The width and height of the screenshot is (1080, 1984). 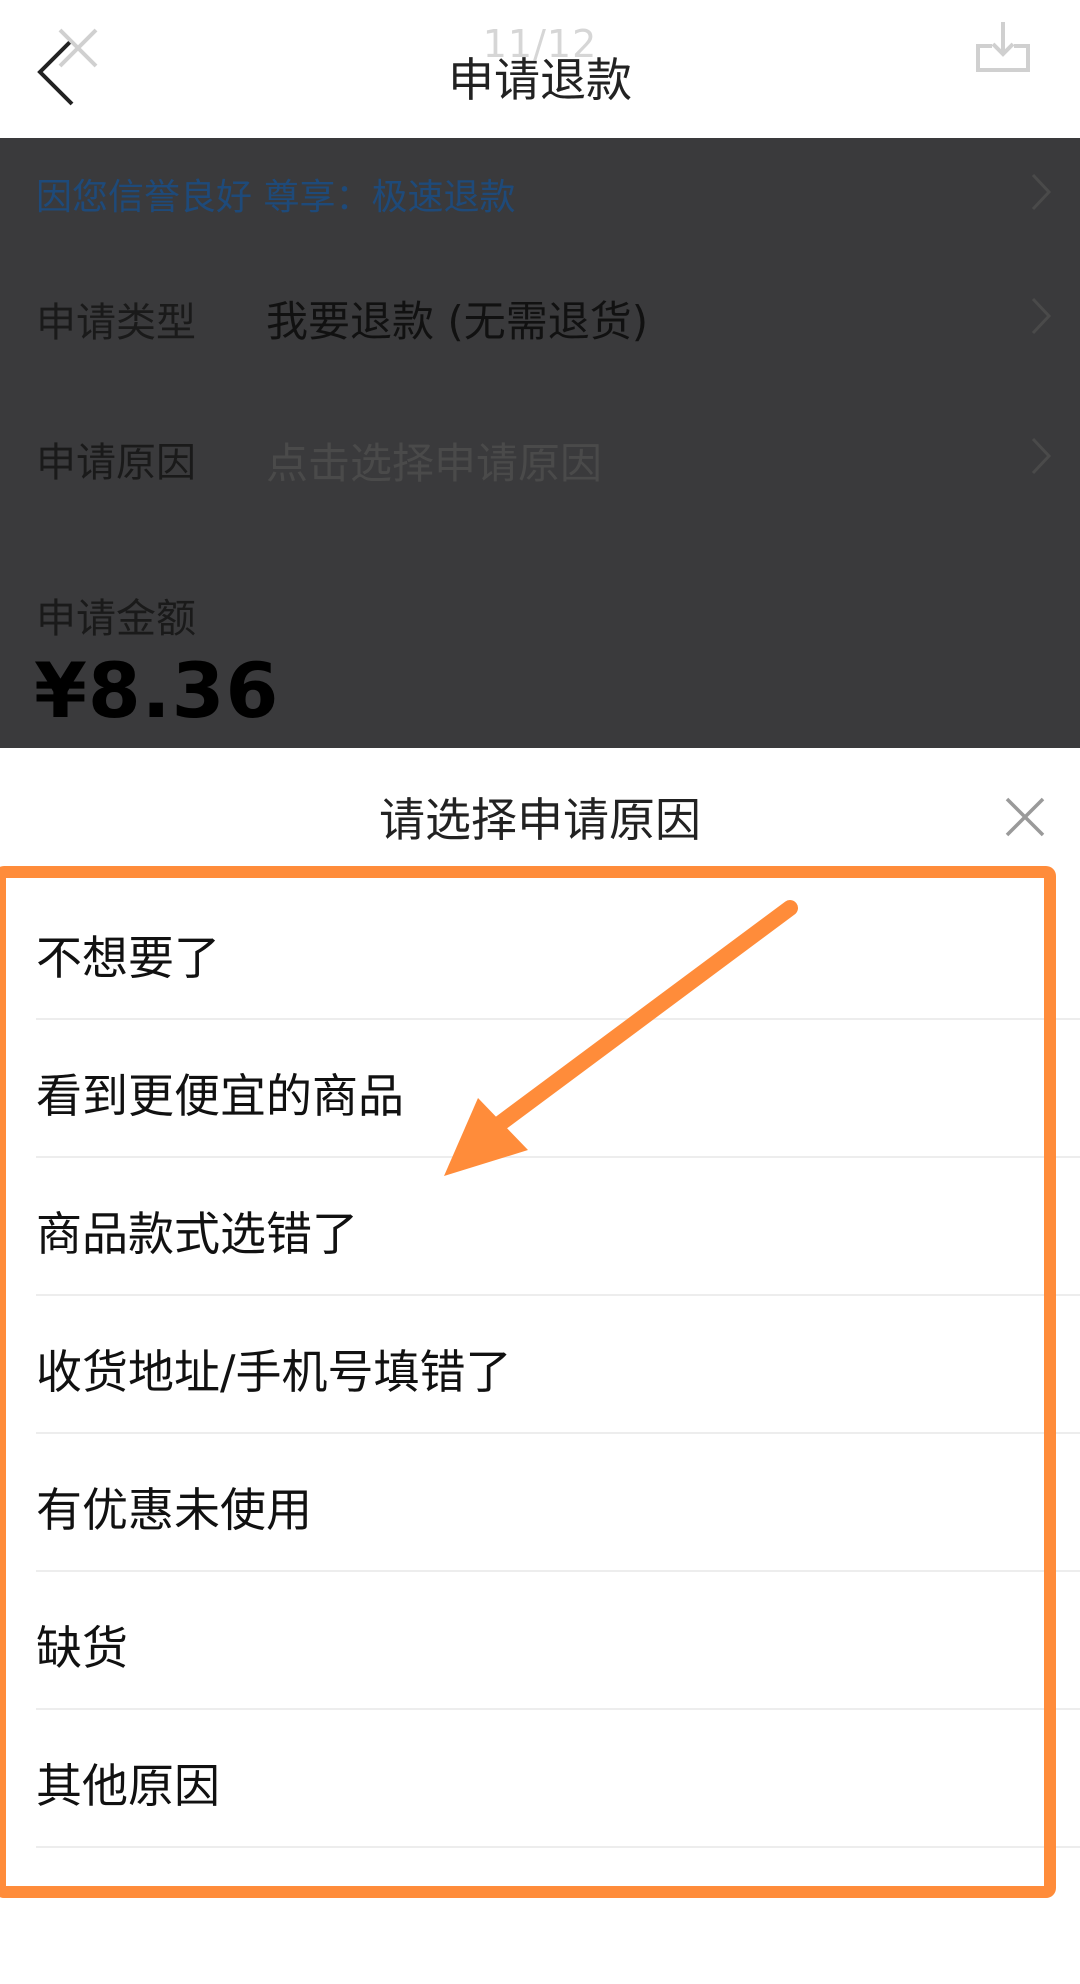 What do you see at coordinates (220, 1096) in the screenshot?
I see `reason-option-label: 看到更便宜的商品` at bounding box center [220, 1096].